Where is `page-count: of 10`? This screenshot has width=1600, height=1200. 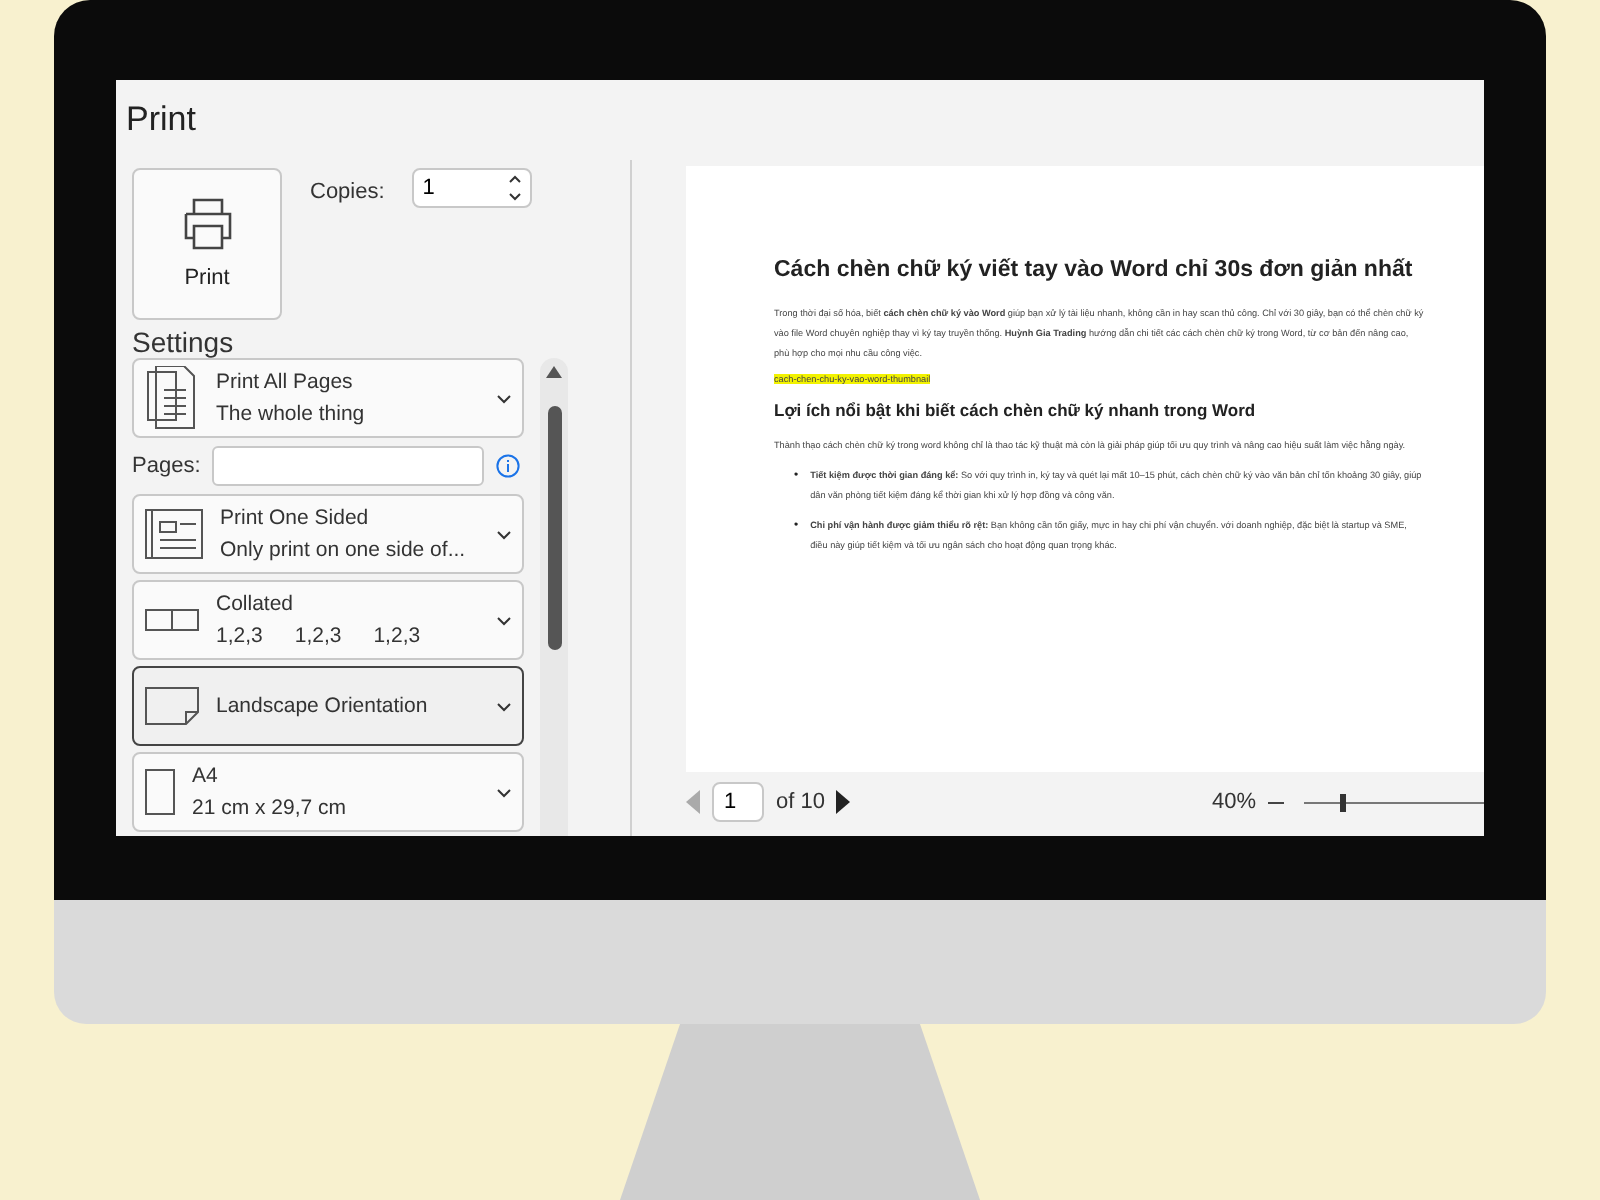
page-count: of 10 is located at coordinates (800, 802).